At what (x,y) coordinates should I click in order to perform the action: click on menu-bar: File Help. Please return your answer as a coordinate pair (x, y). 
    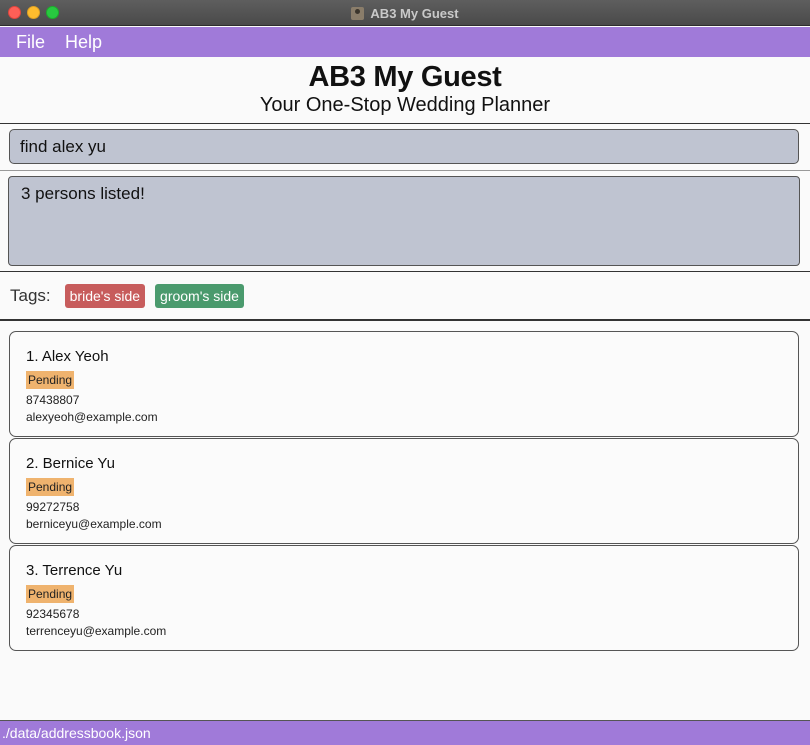
    Looking at the image, I should click on (405, 42).